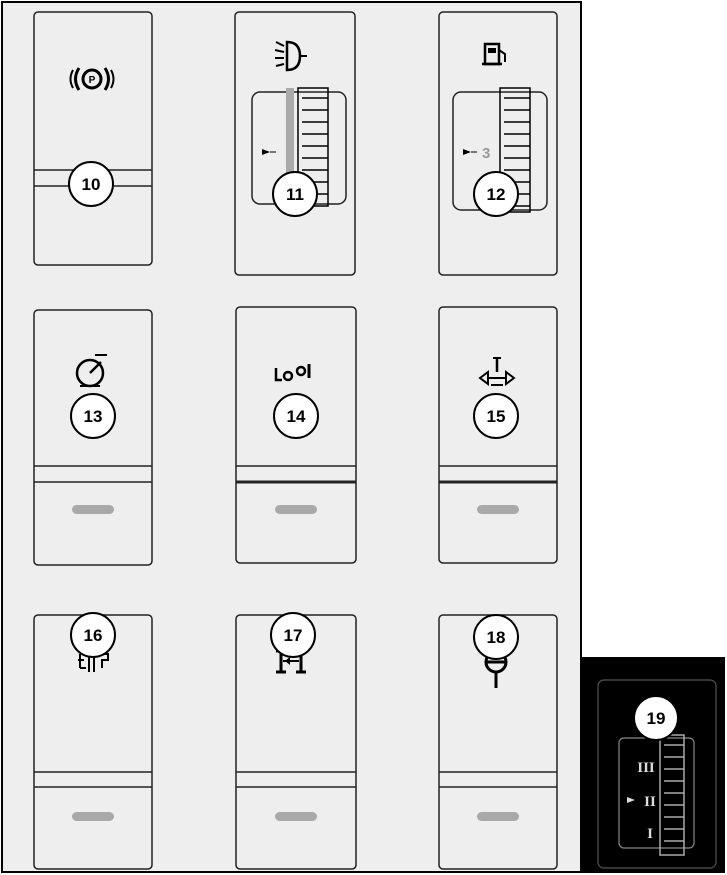 The width and height of the screenshot is (727, 875). I want to click on svg-text: 15, so click(496, 416).